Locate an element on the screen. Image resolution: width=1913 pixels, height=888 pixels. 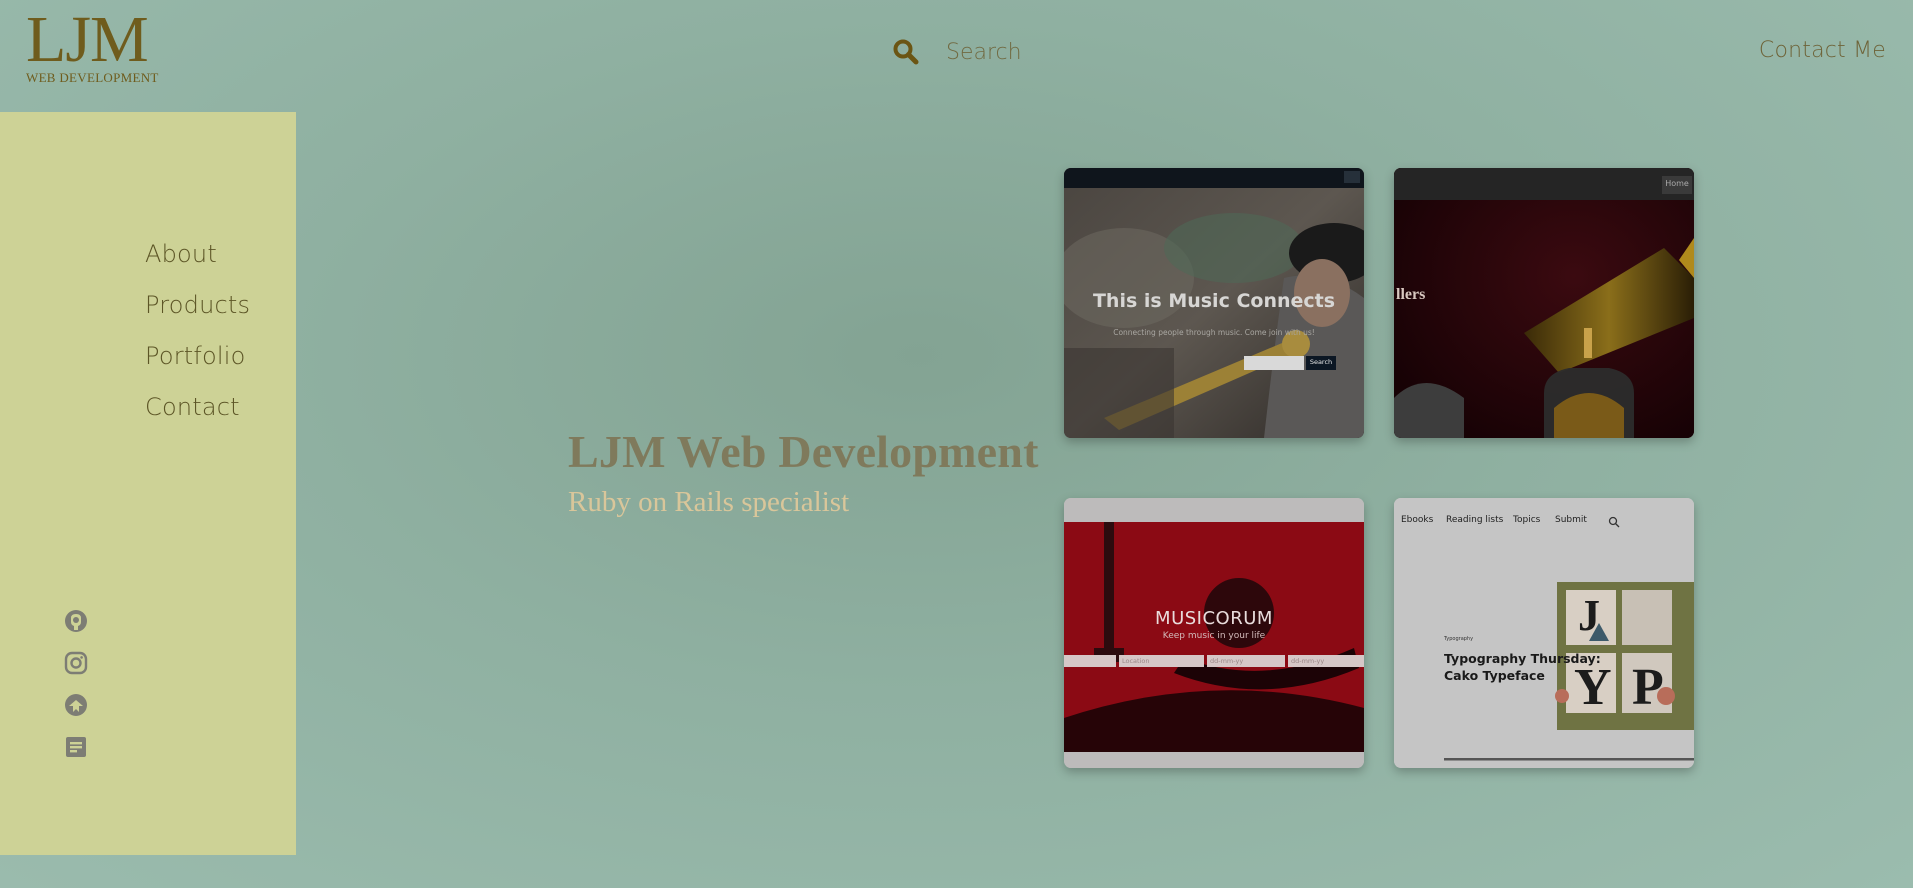
typography-nav-ebooks: Ebooks is located at coordinates (1417, 520).